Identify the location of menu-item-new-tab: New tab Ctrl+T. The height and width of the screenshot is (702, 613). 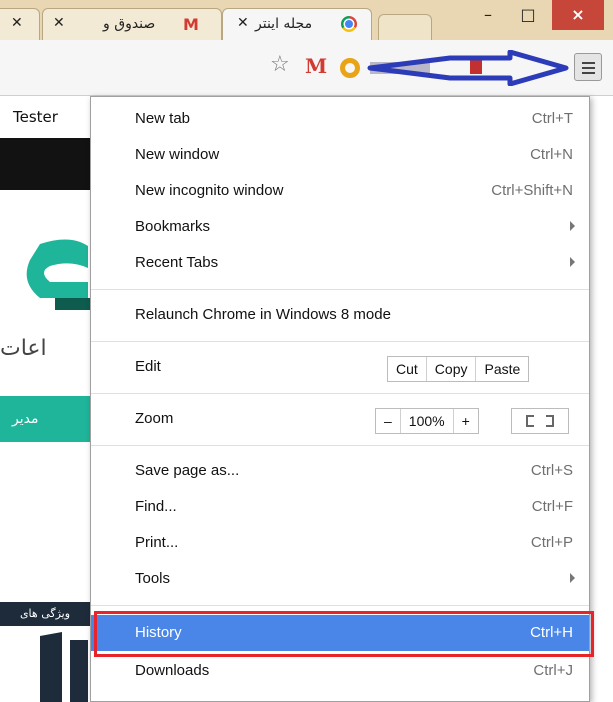
(340, 119).